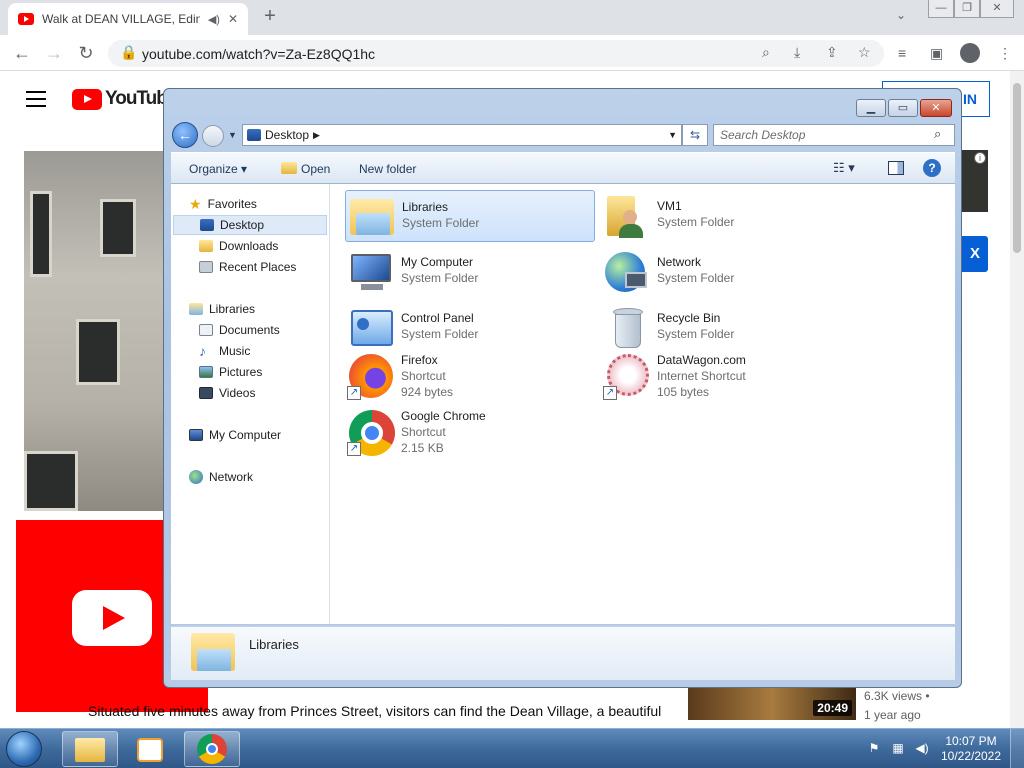  Describe the element at coordinates (223, 204) in the screenshot. I see `nav-favorites: ★ Favorites` at that location.